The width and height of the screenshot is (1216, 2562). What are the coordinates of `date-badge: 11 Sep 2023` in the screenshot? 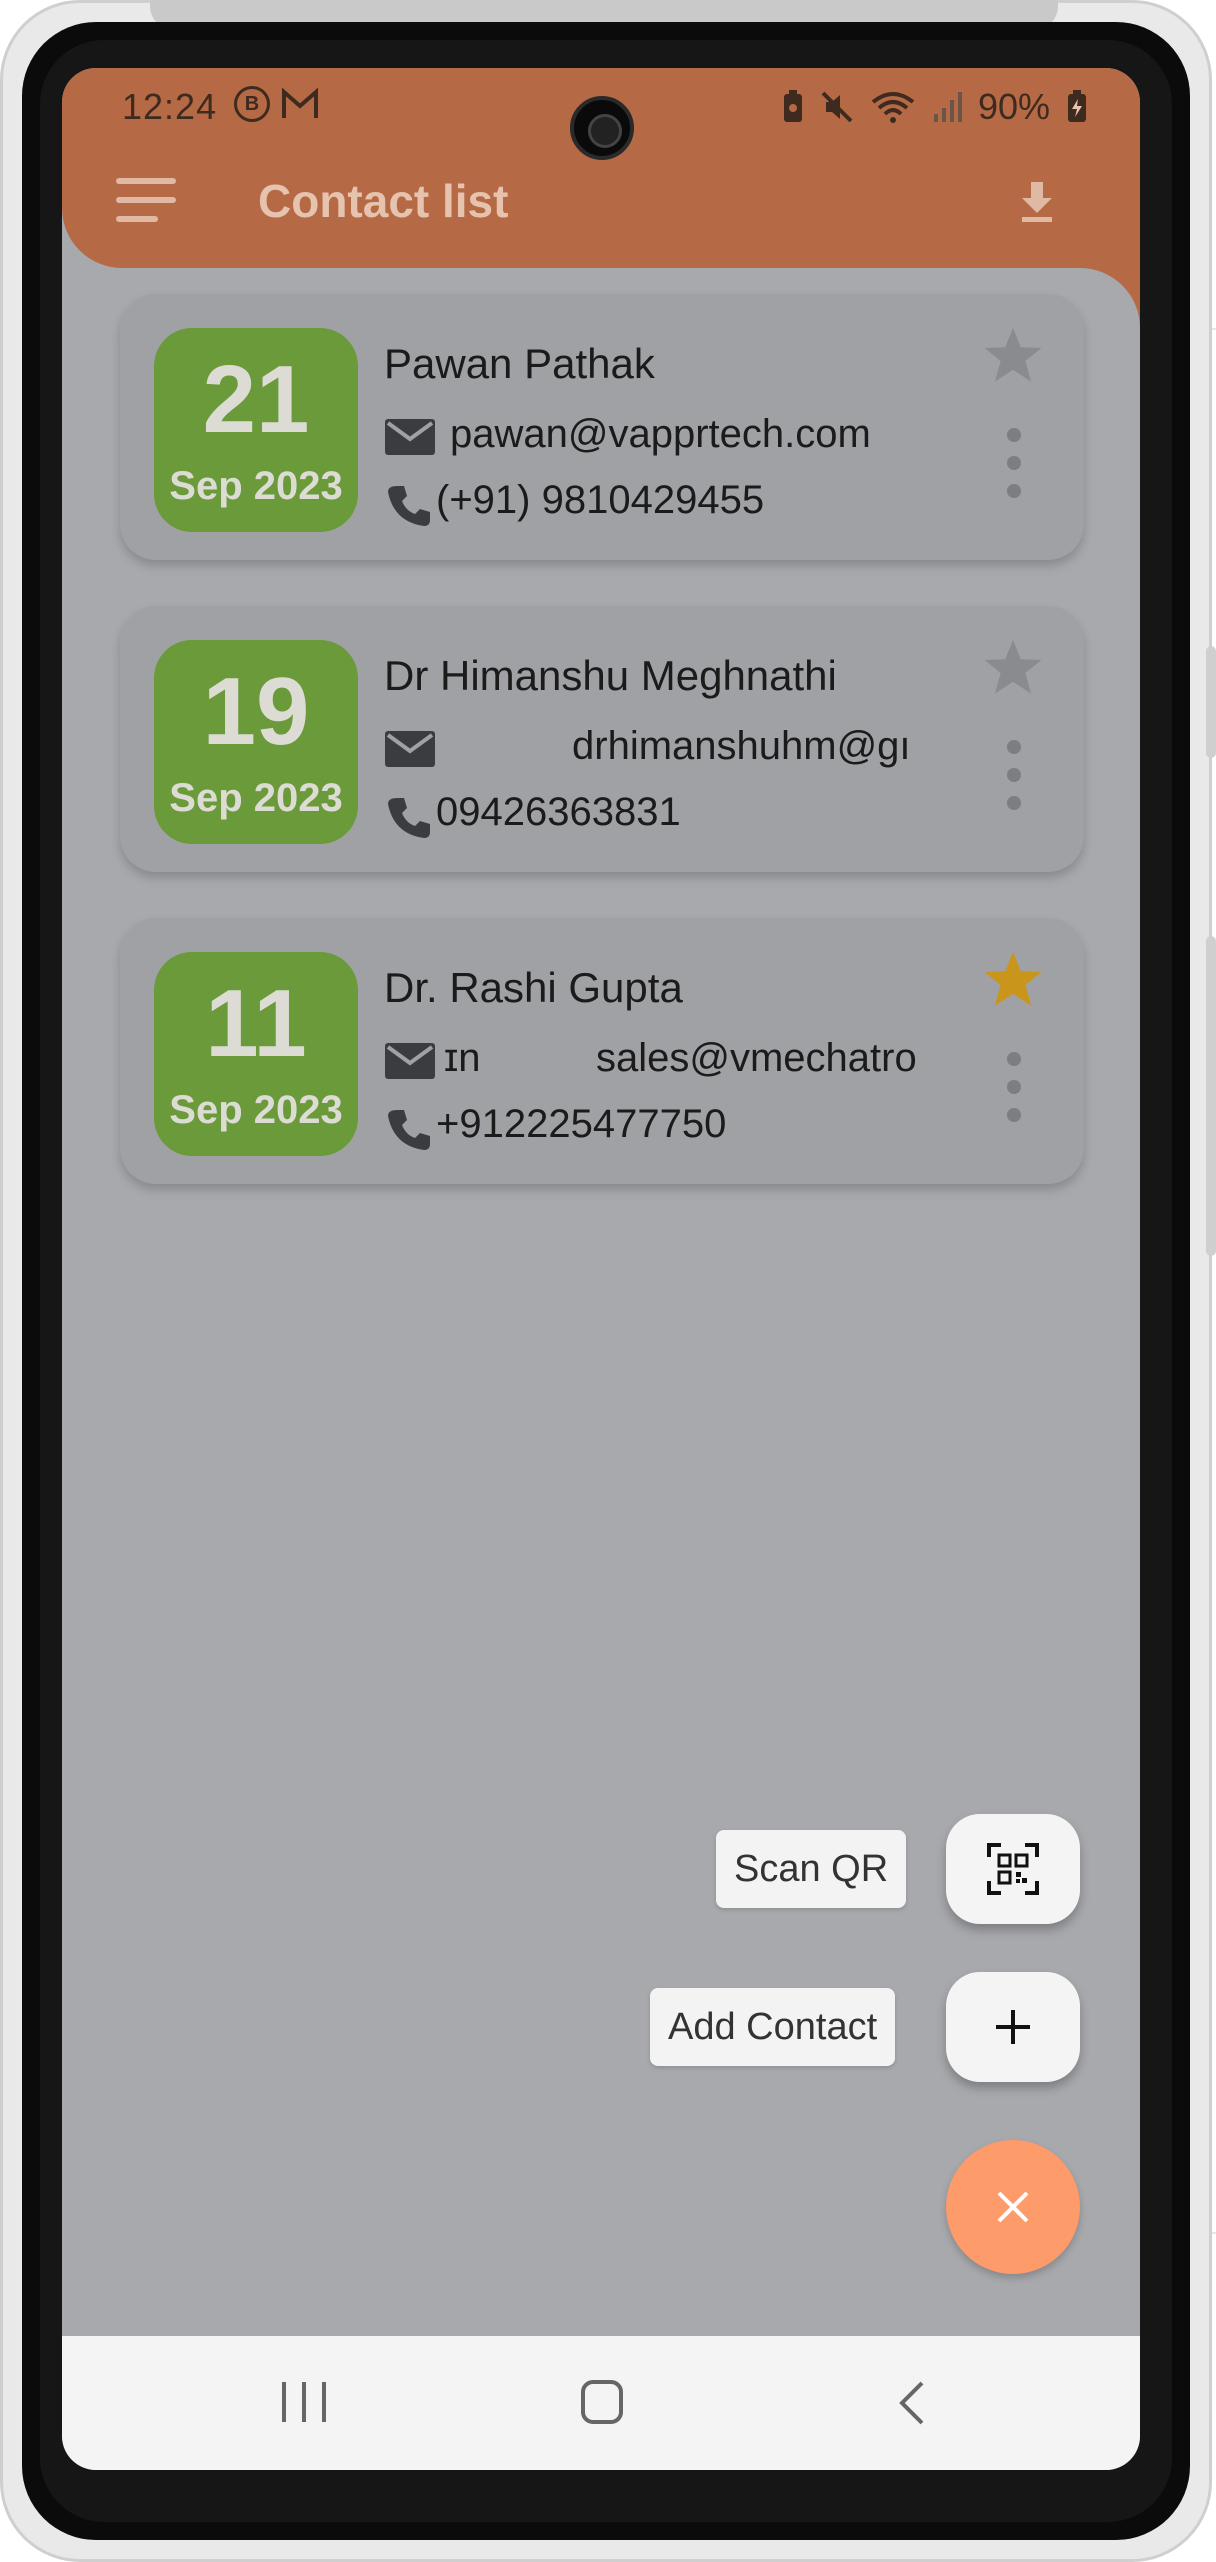 It's located at (256, 1054).